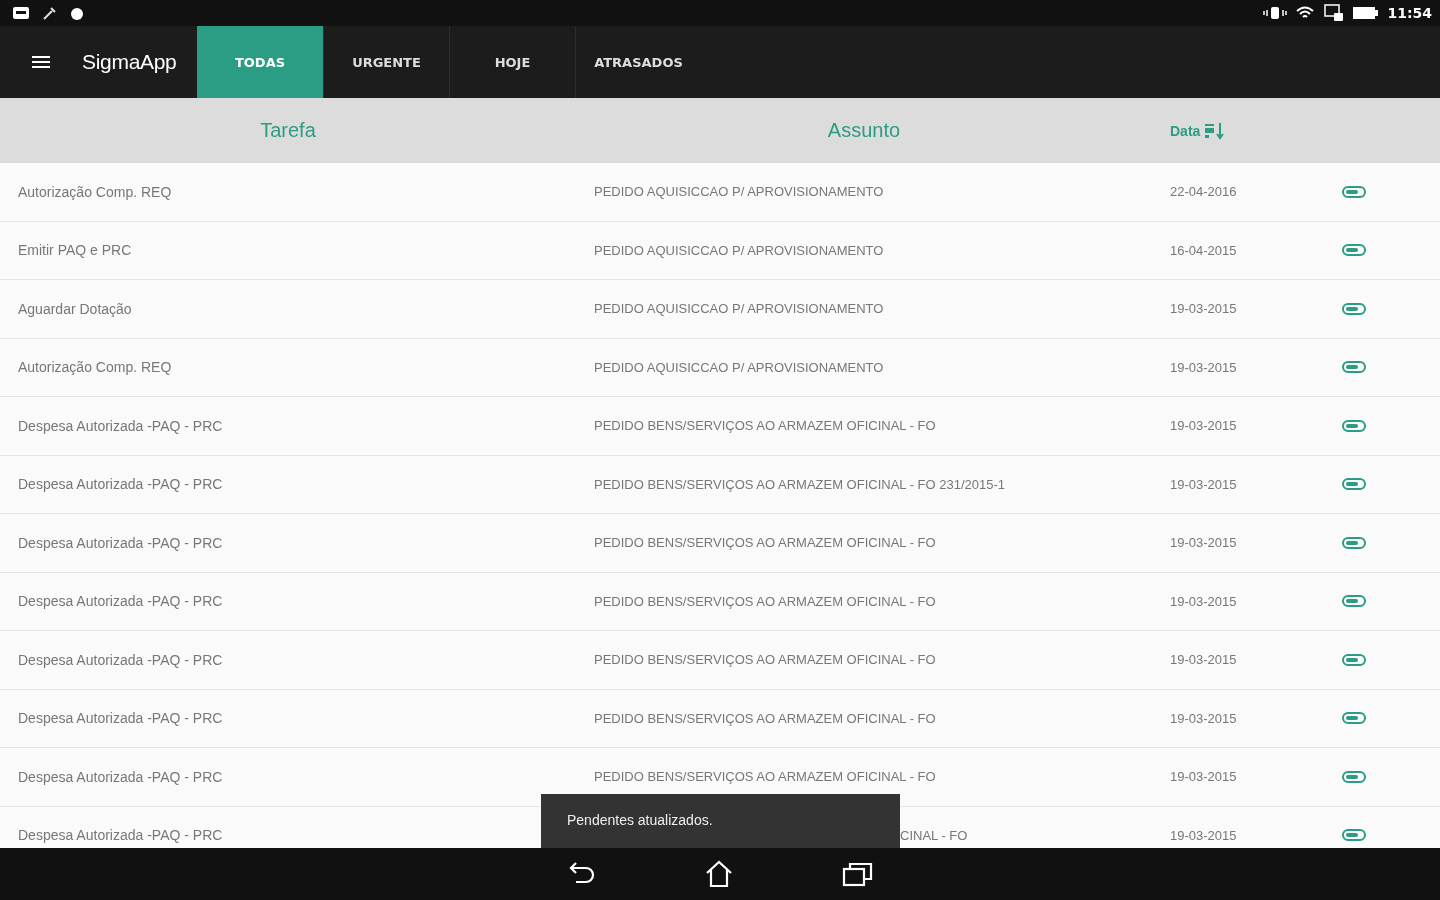 The image size is (1440, 900). Describe the element at coordinates (1366, 13) in the screenshot. I see `battery-icon` at that location.